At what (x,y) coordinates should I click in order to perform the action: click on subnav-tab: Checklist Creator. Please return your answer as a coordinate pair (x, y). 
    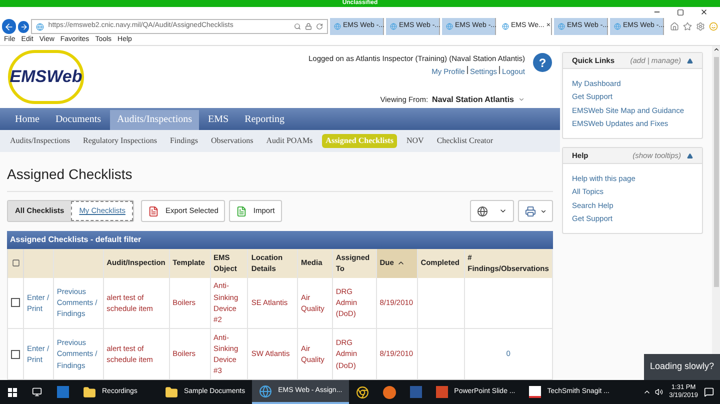
    Looking at the image, I should click on (465, 141).